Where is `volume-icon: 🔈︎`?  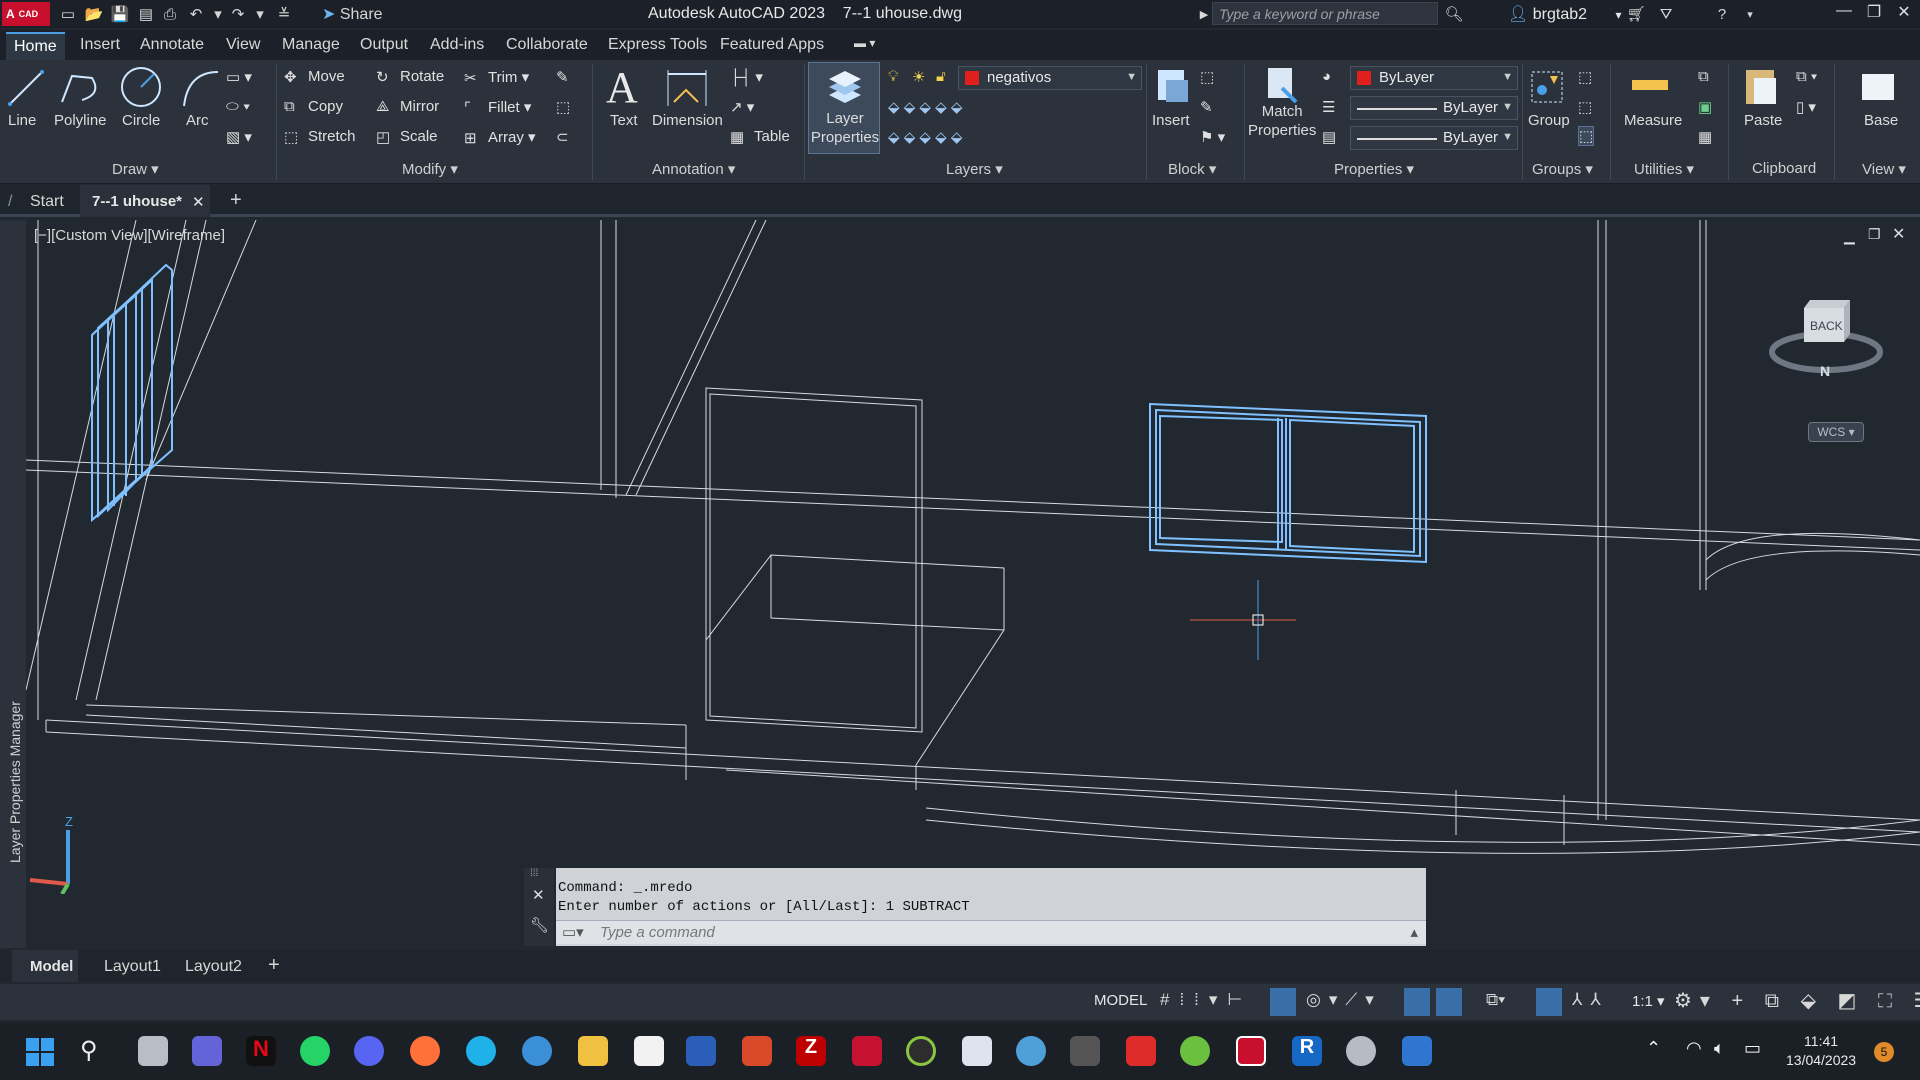 volume-icon: 🔈︎ is located at coordinates (1719, 1048).